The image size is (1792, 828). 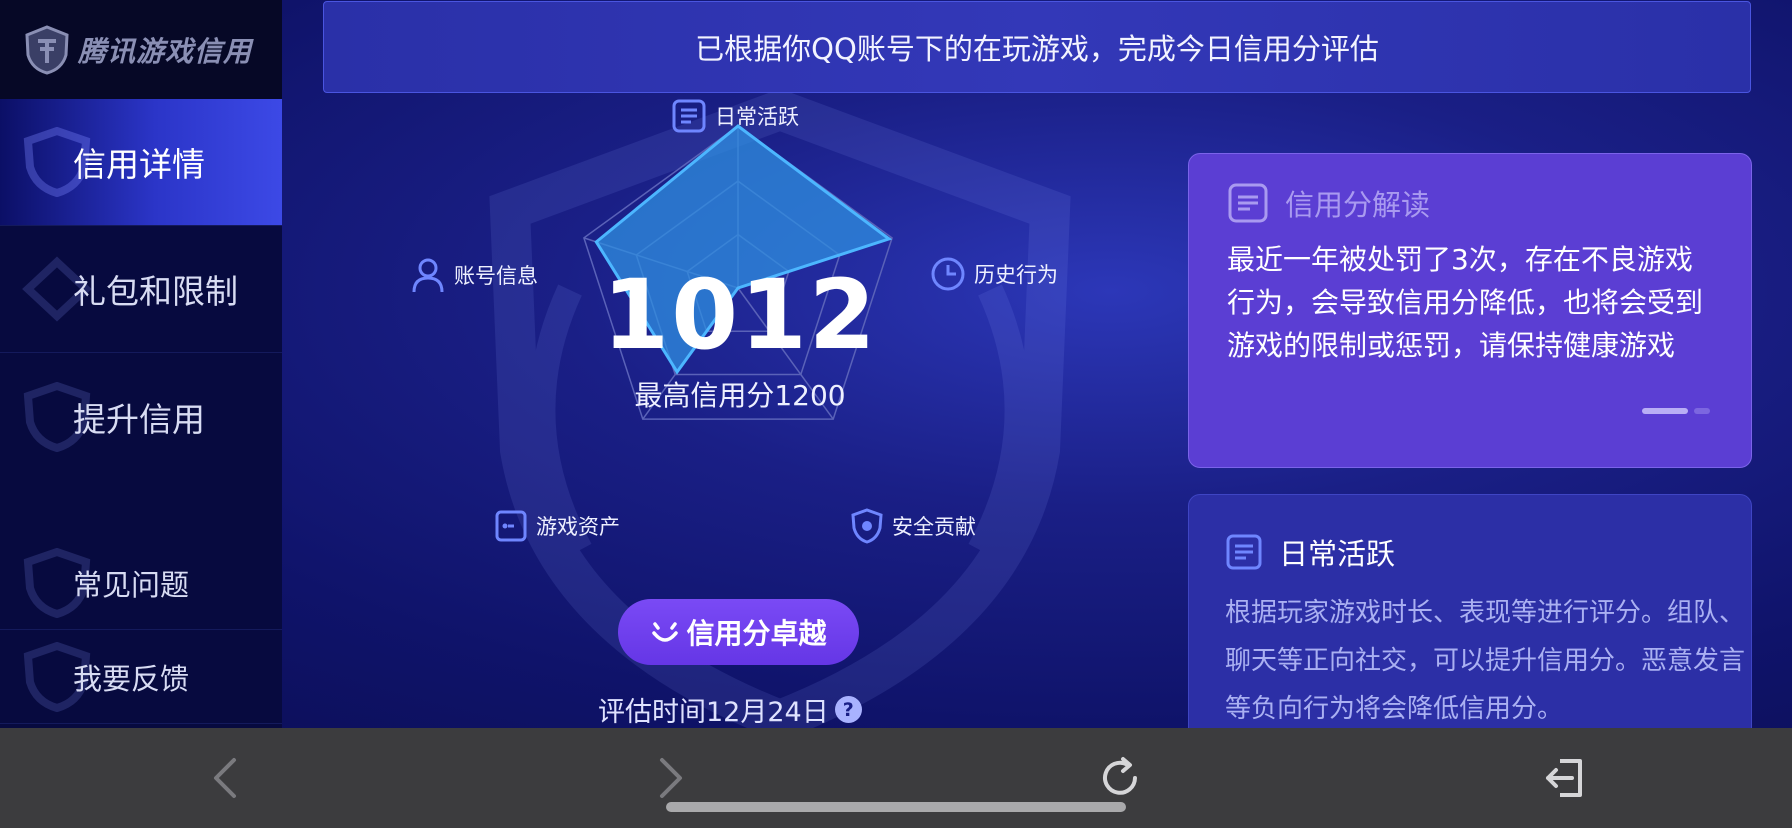 I want to click on clock-icon, so click(x=948, y=274).